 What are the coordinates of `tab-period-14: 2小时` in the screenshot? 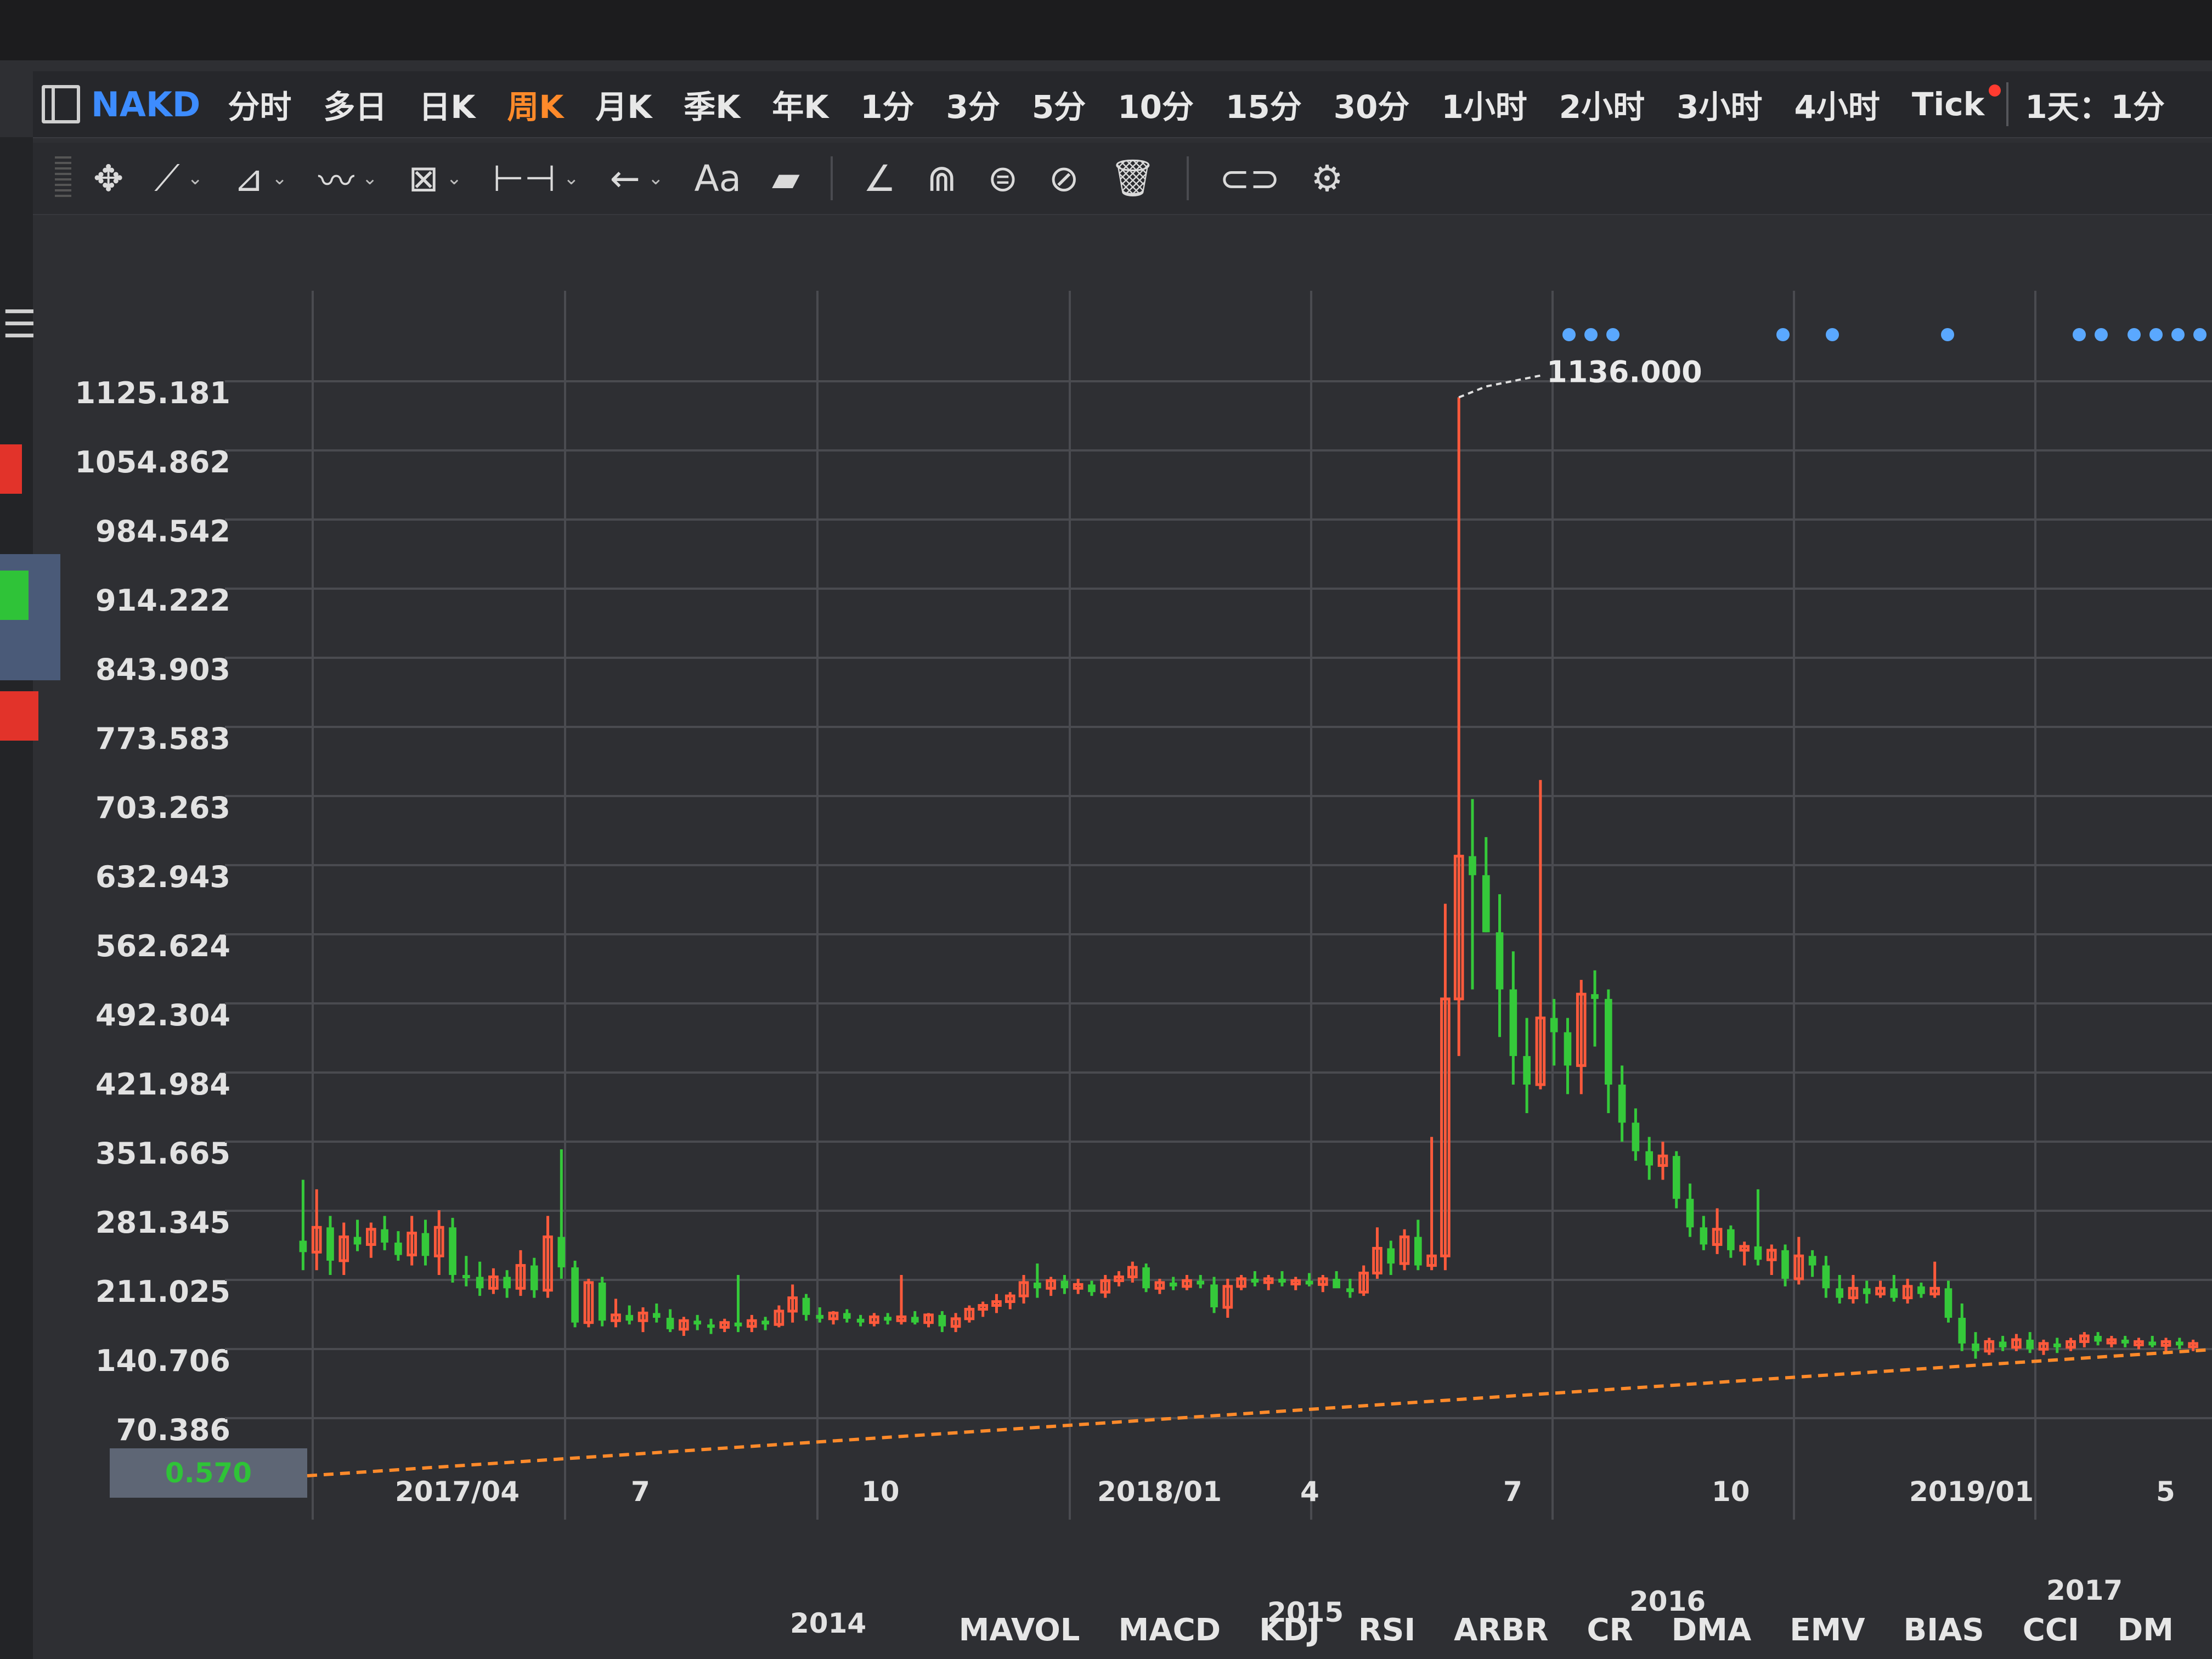 It's located at (1602, 104).